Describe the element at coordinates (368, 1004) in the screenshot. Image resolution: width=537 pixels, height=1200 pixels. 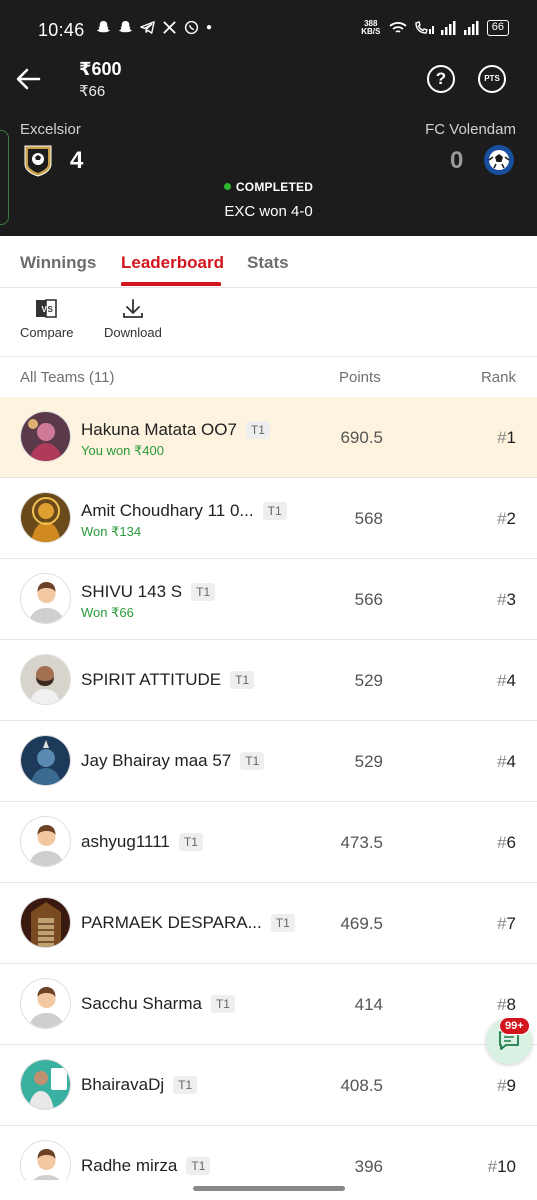
I see `user-points: 414` at that location.